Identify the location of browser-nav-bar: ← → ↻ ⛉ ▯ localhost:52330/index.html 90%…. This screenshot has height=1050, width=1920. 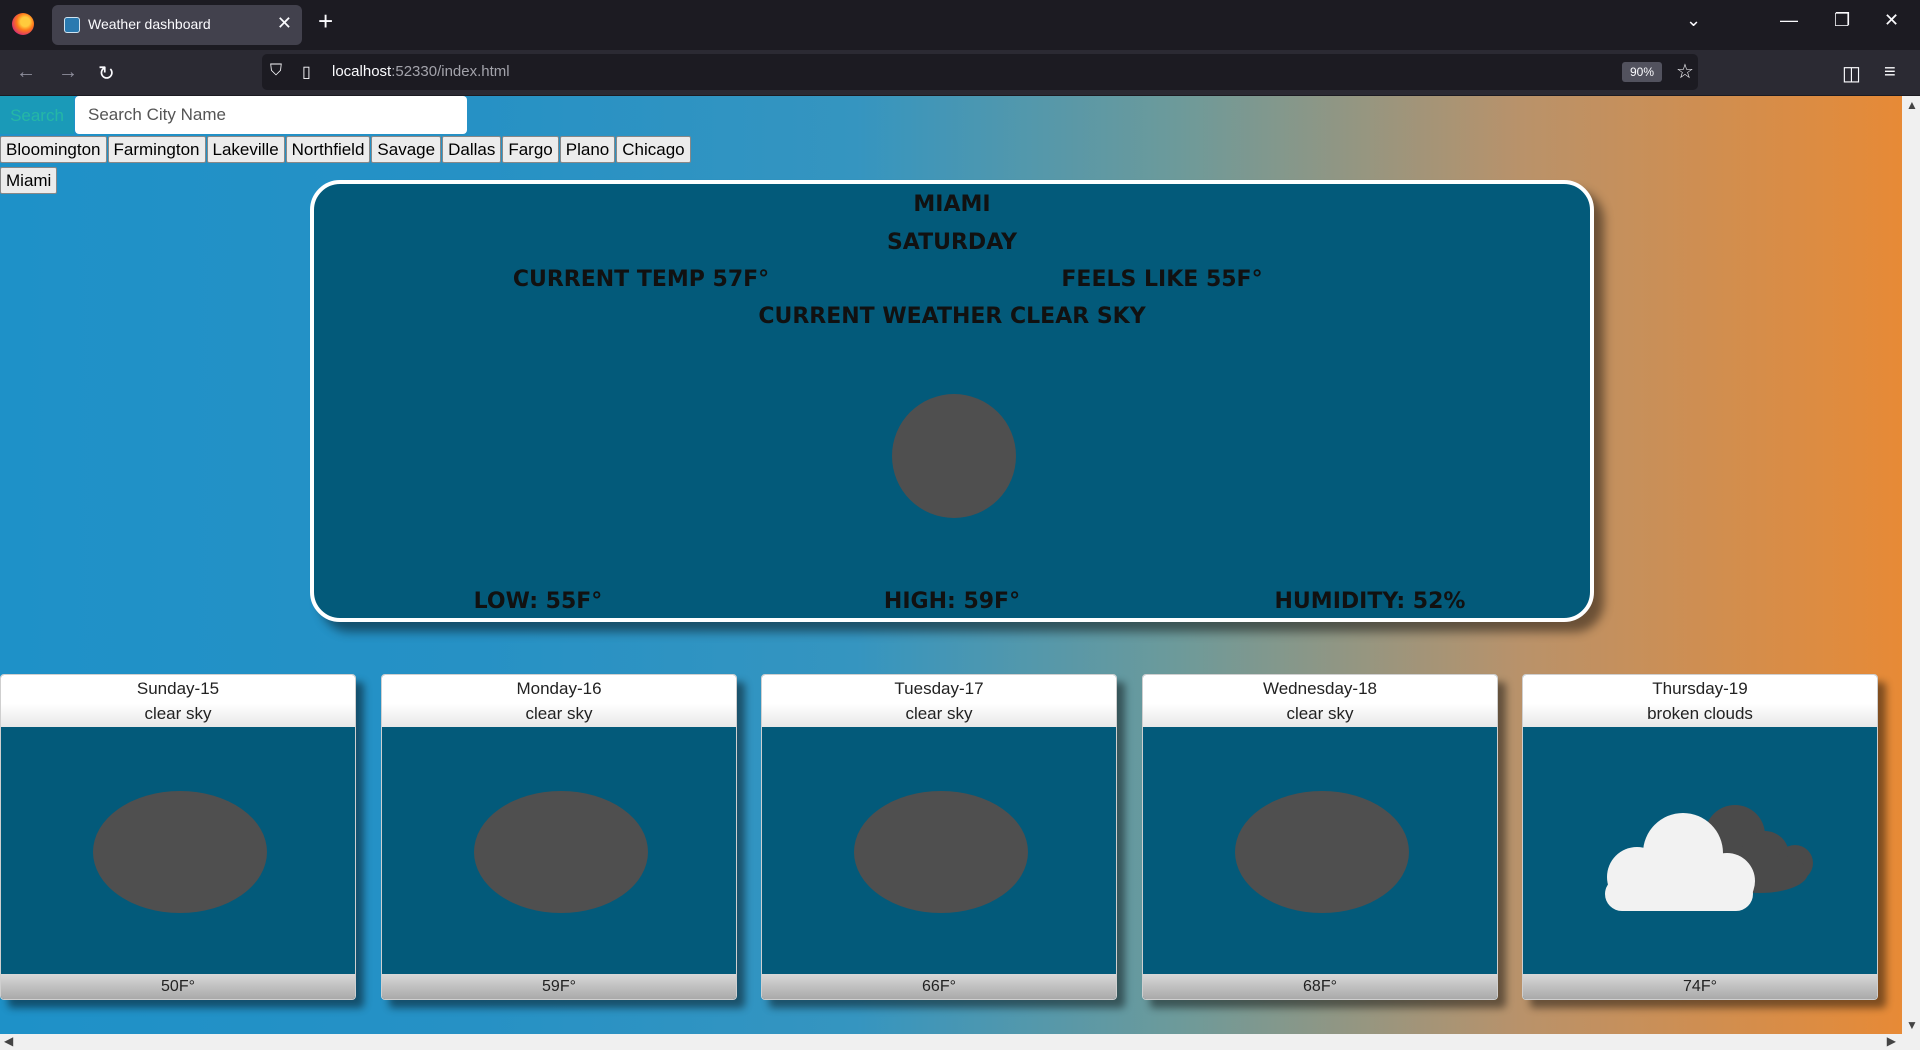
(960, 72).